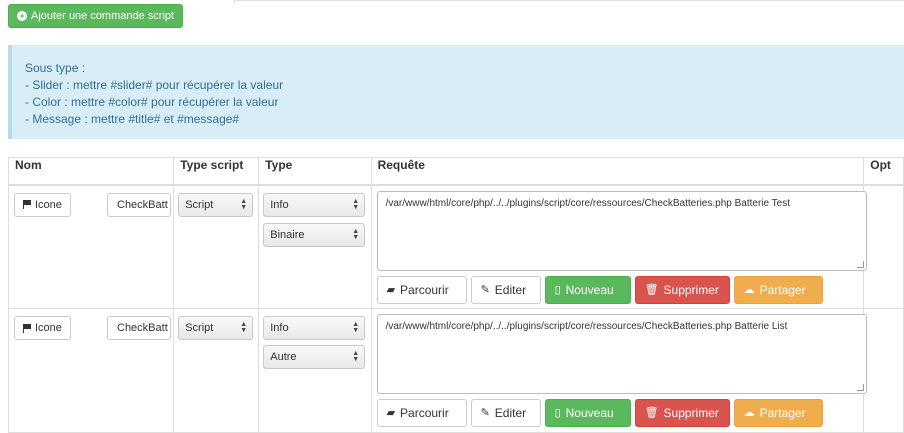 This screenshot has width=904, height=433. I want to click on add-script-command-button: + Ajouter une commande script, so click(96, 16).